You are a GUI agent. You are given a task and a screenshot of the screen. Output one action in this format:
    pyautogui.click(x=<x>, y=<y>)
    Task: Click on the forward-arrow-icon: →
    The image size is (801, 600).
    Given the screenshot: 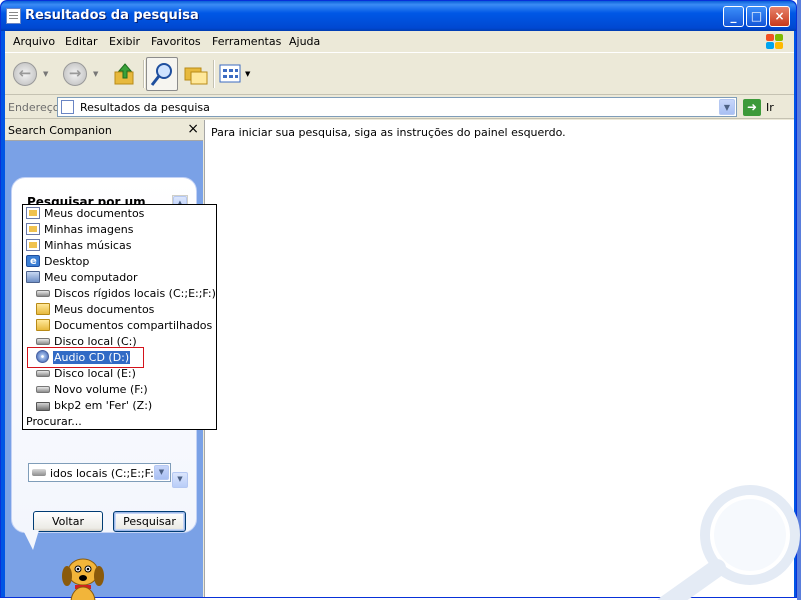 What is the action you would take?
    pyautogui.click(x=75, y=74)
    